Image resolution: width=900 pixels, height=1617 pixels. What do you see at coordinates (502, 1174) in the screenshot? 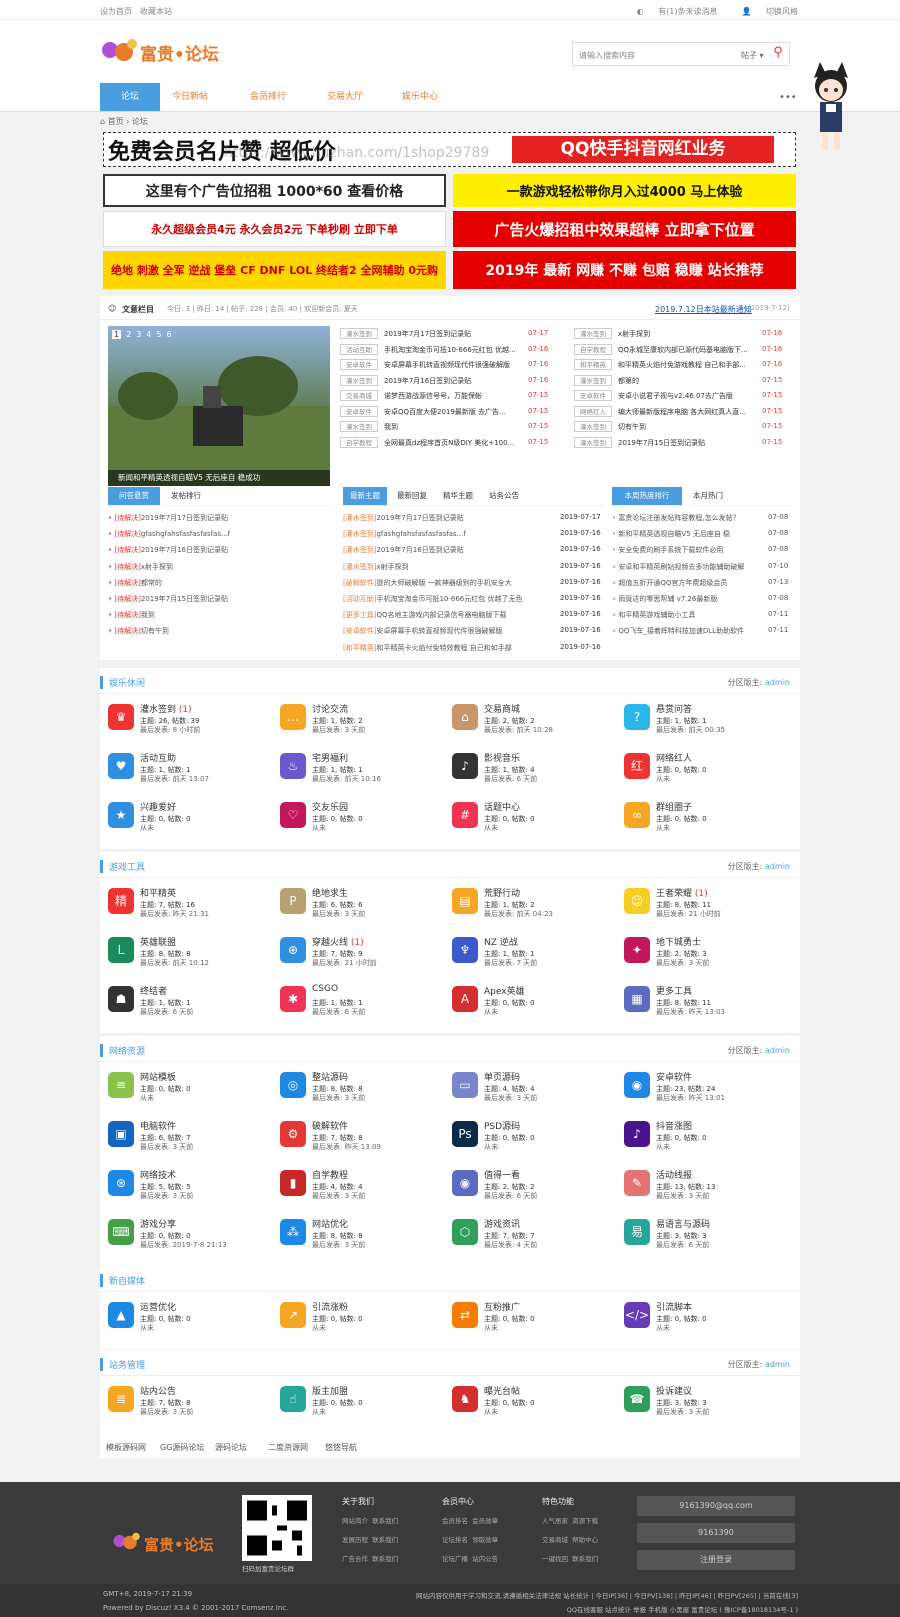
I see `forum-name: 值得一看` at bounding box center [502, 1174].